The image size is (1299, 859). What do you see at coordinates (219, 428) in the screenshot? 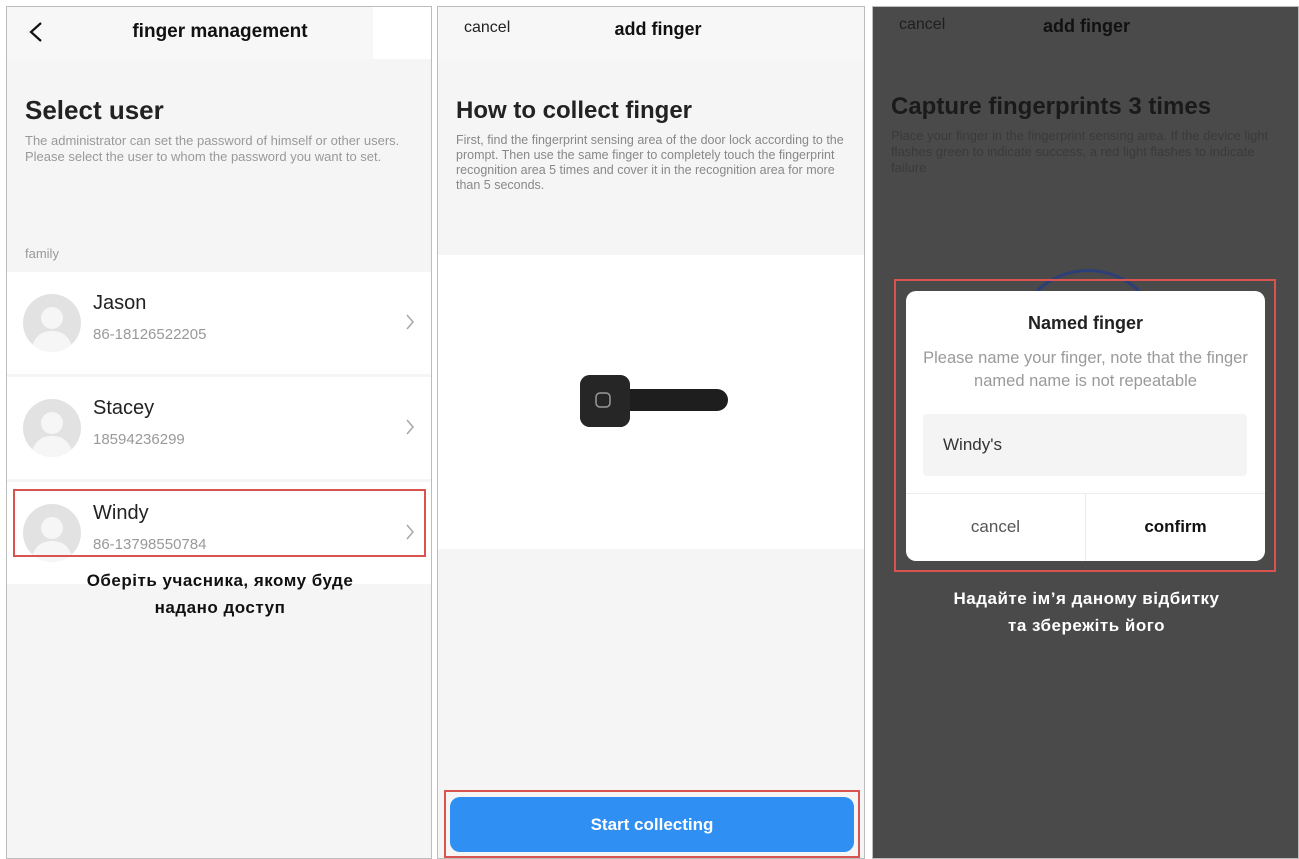
I see `user-row-stacey: Stacey 18594236299` at bounding box center [219, 428].